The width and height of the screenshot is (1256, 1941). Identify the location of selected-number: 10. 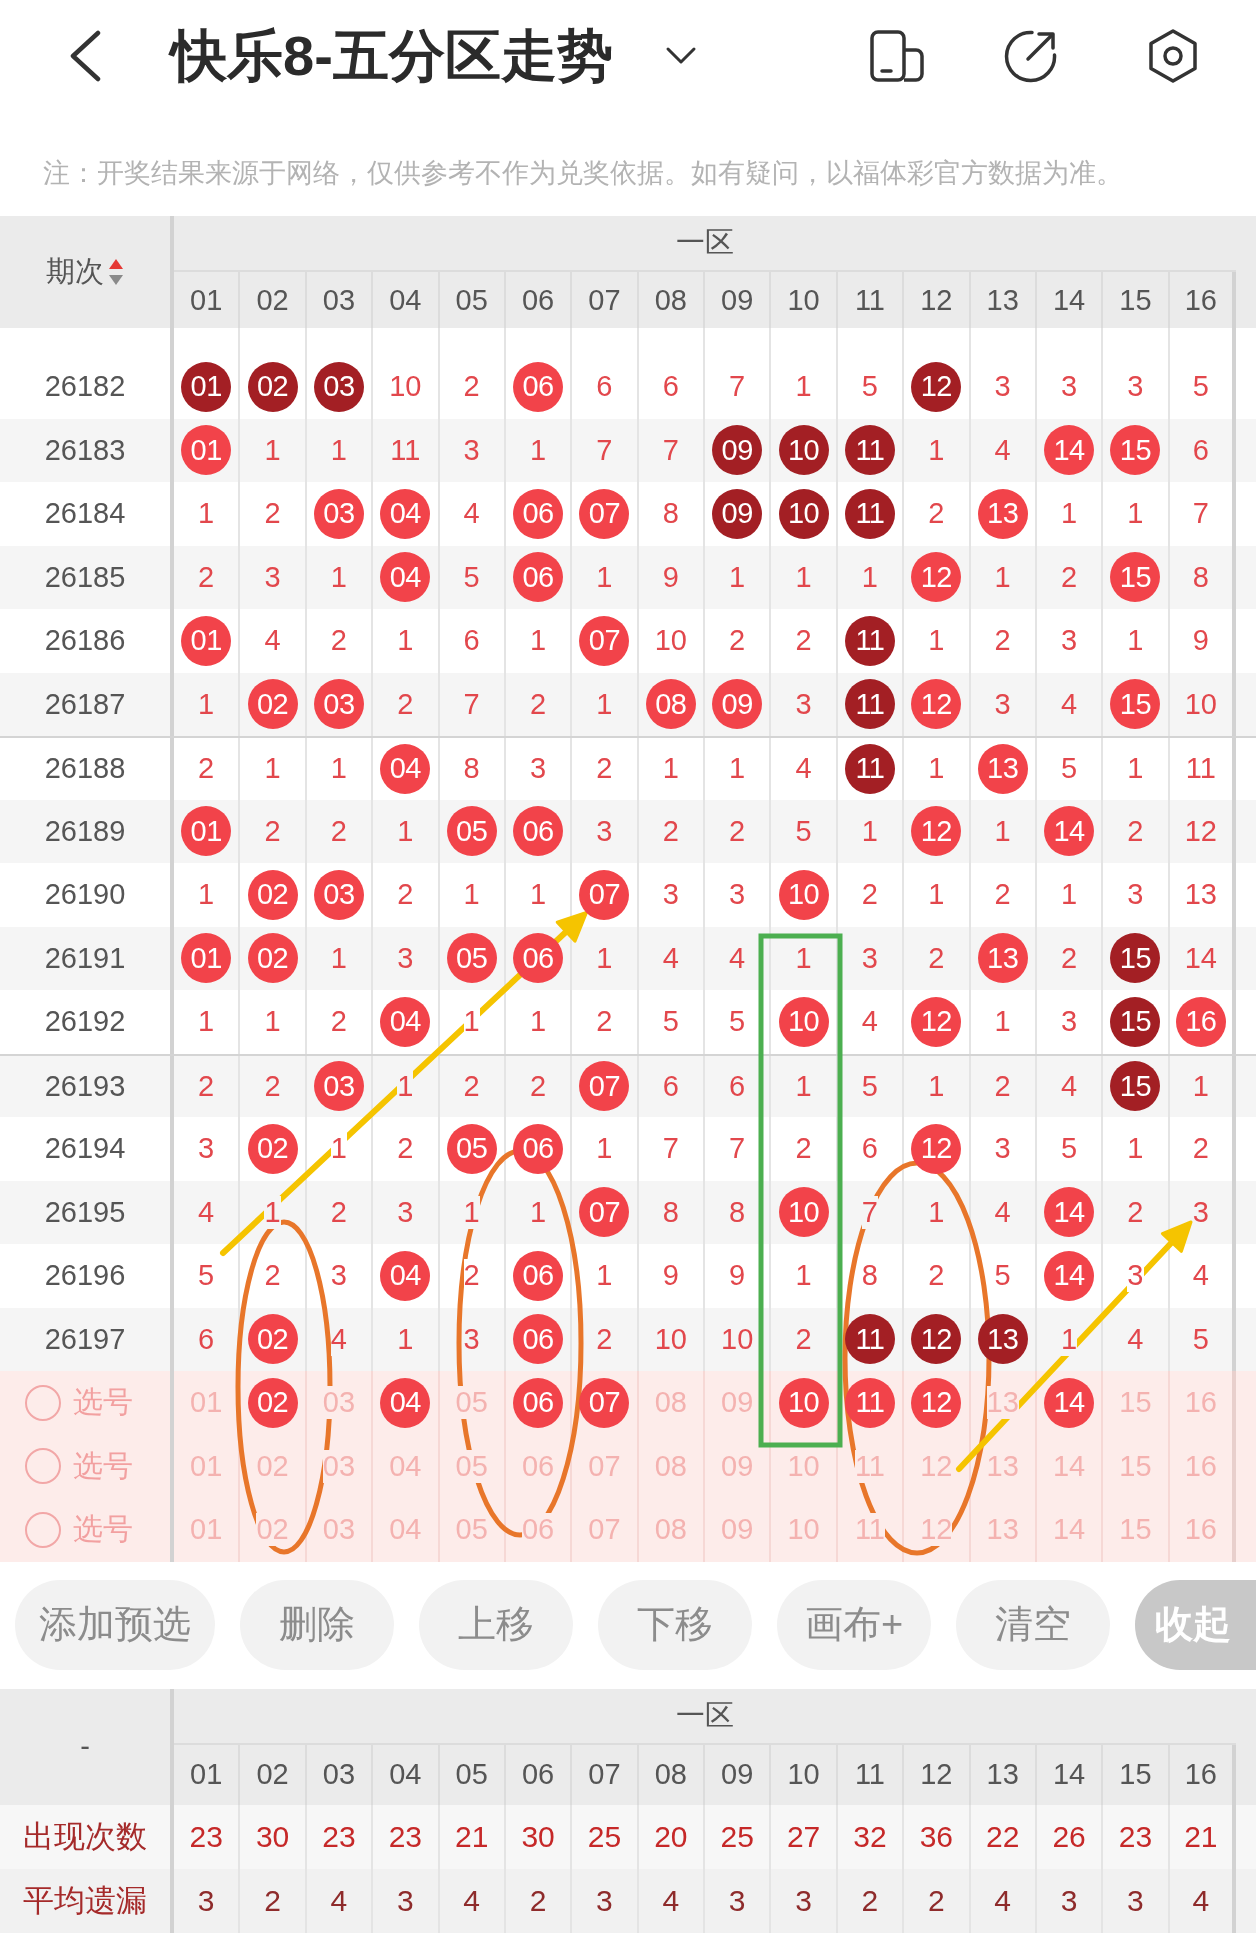
(803, 1402).